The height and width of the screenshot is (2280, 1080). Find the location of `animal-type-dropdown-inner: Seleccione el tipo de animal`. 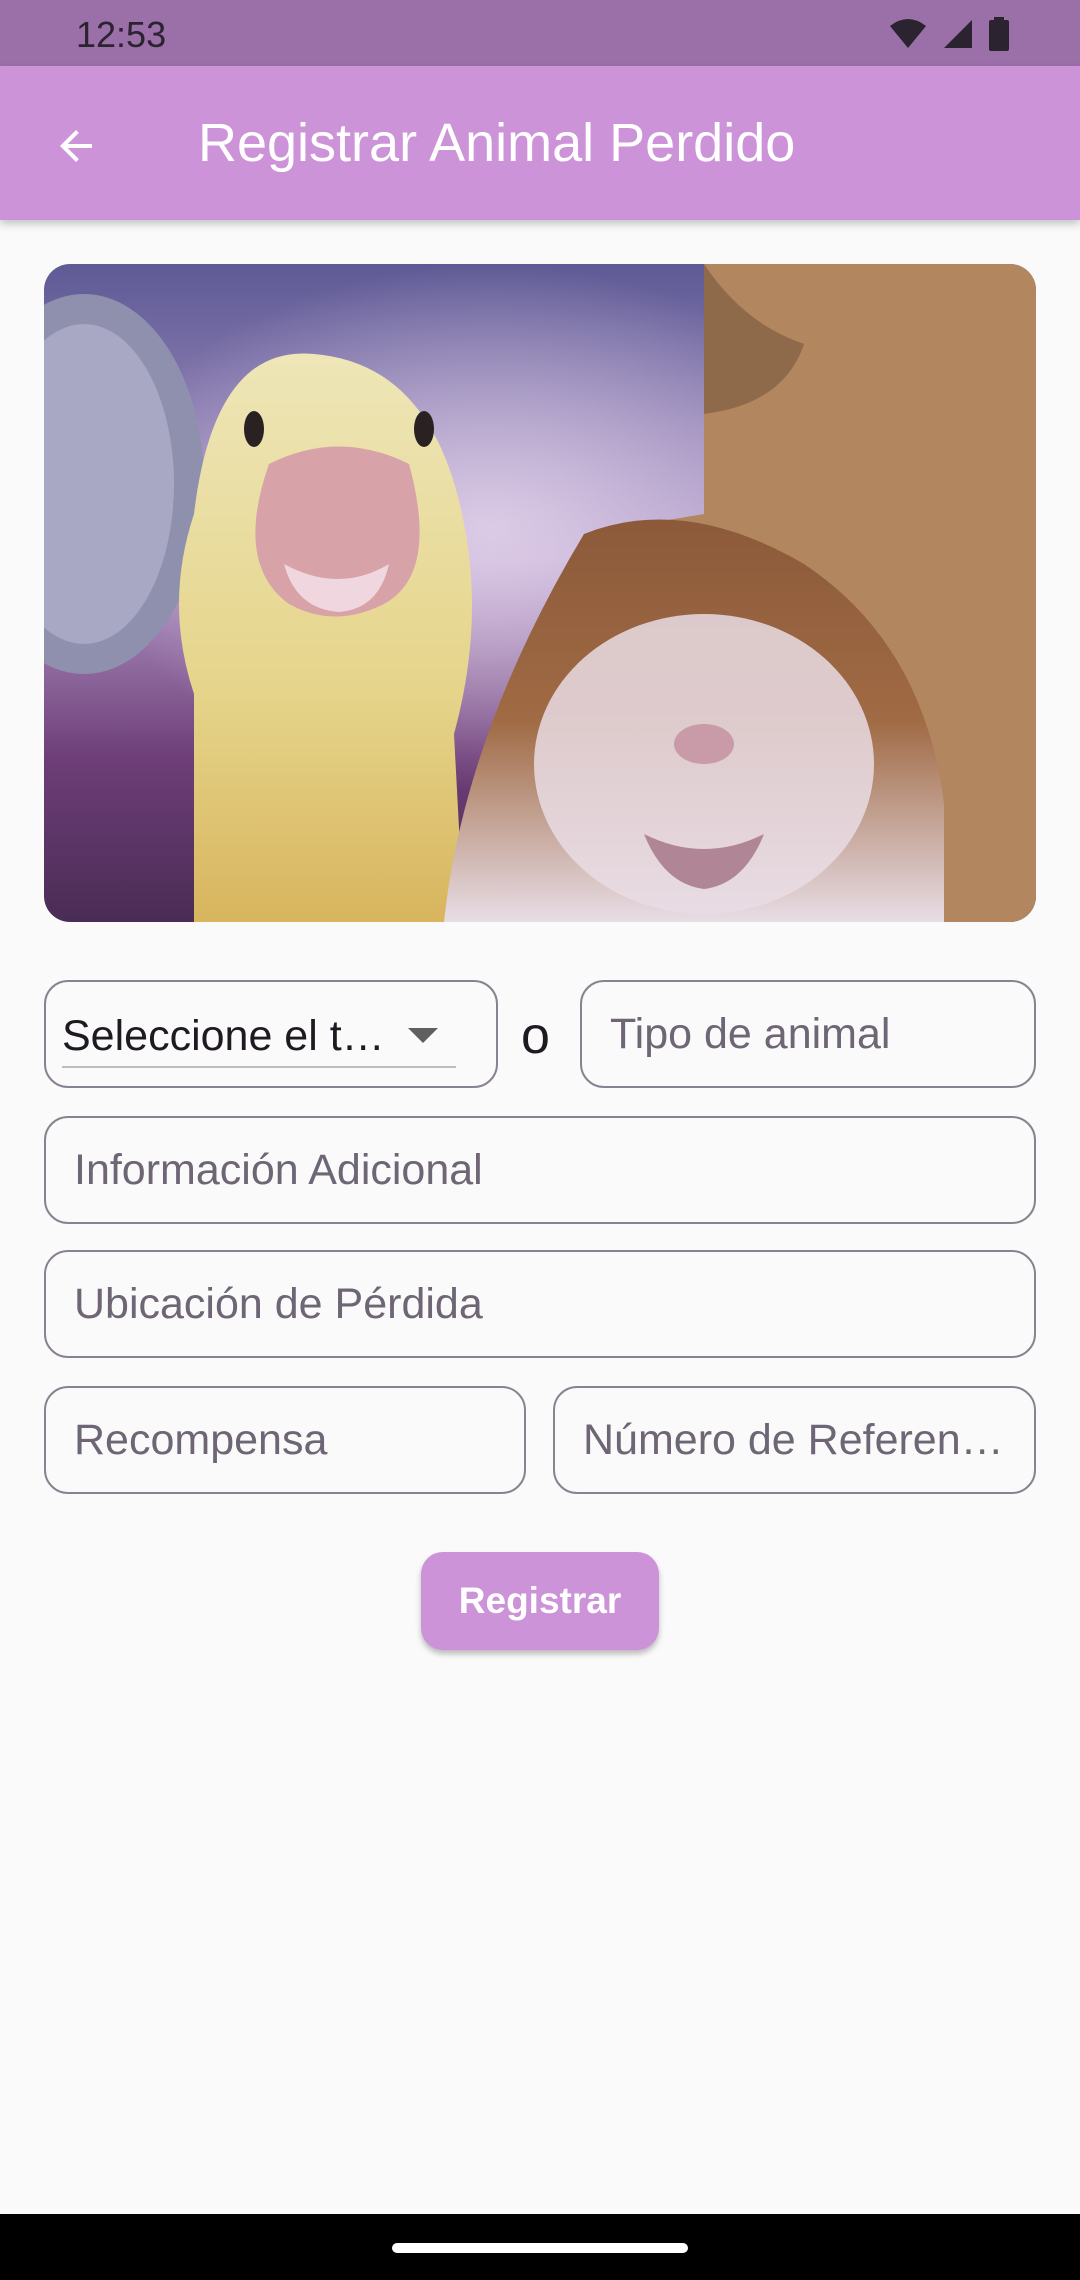

animal-type-dropdown-inner: Seleccione el tipo de animal is located at coordinates (259, 1035).